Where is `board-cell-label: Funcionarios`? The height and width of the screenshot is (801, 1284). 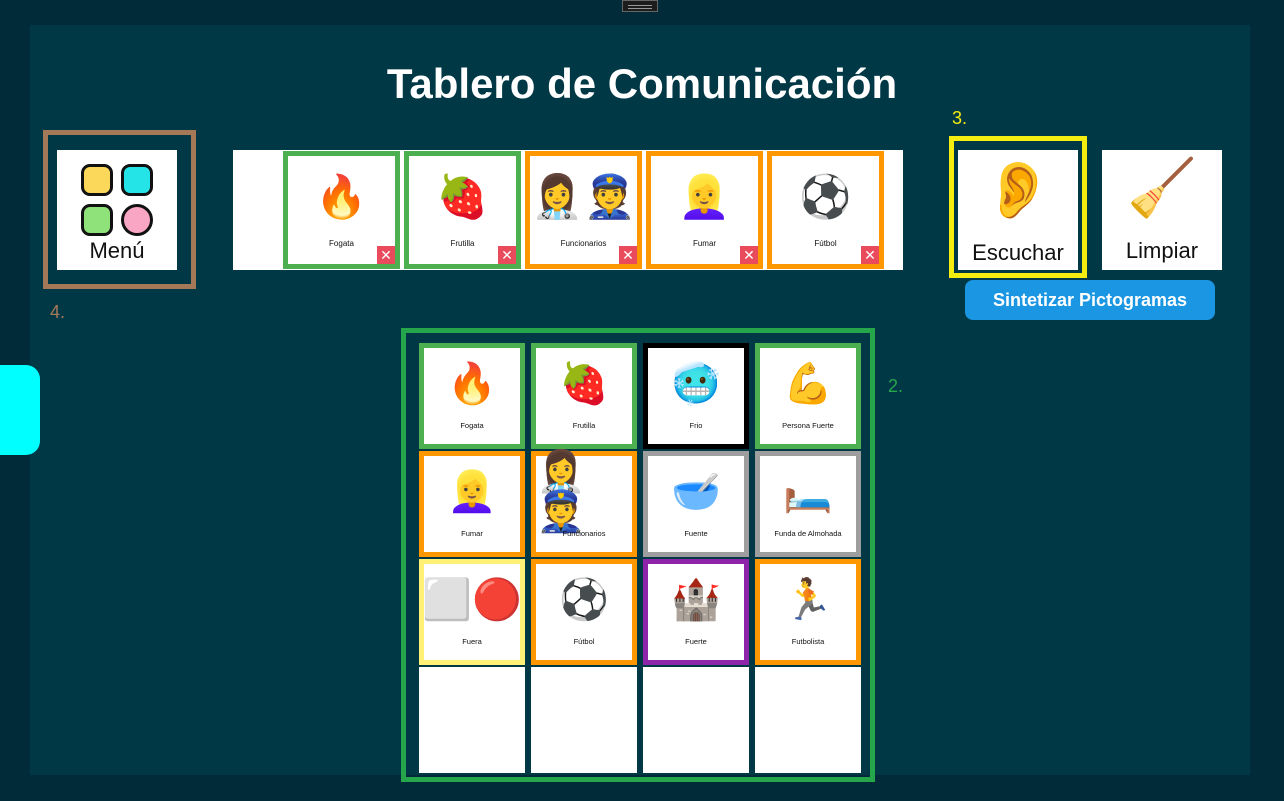 board-cell-label: Funcionarios is located at coordinates (584, 533).